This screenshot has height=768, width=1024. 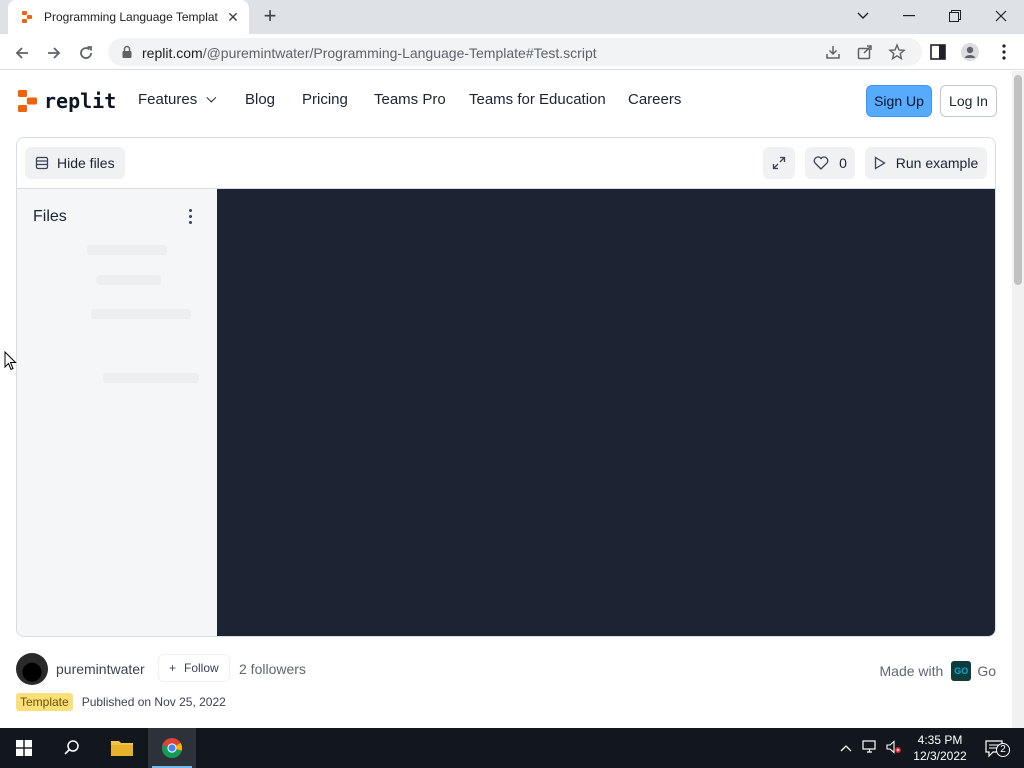 What do you see at coordinates (42, 163) in the screenshot?
I see `files-panel-icon` at bounding box center [42, 163].